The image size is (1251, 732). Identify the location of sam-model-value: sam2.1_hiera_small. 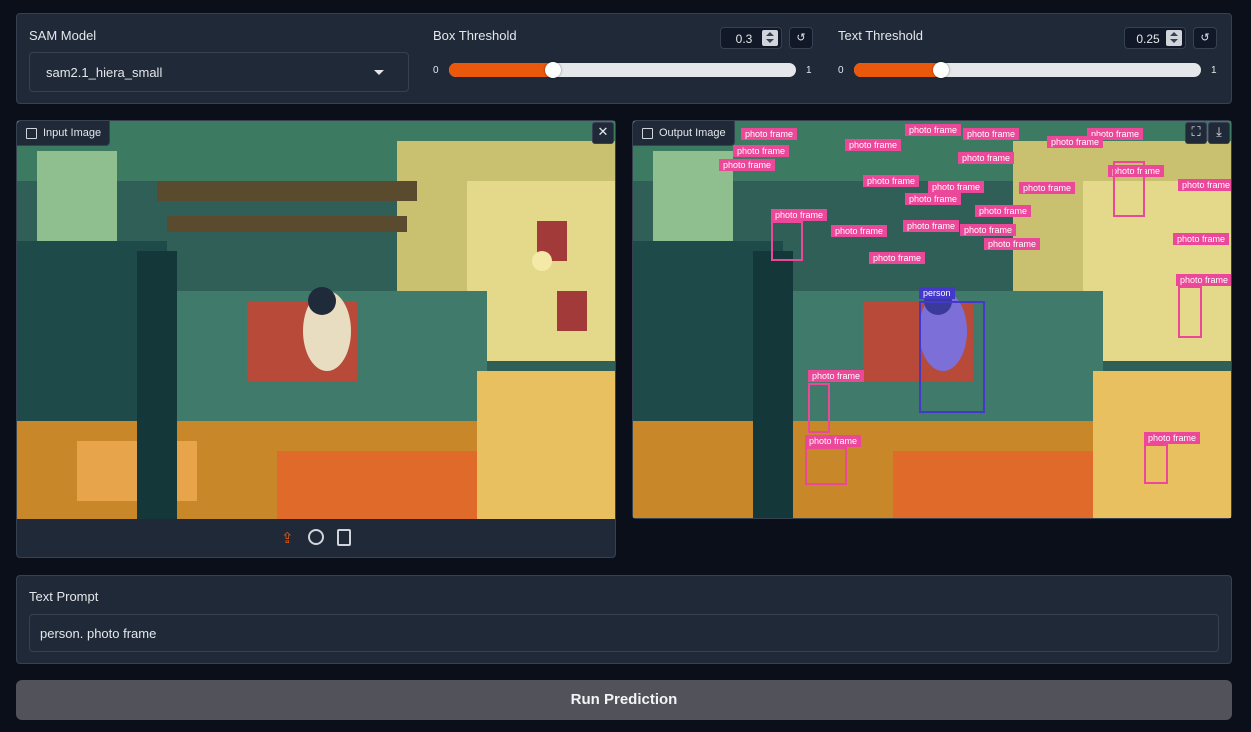
(104, 72).